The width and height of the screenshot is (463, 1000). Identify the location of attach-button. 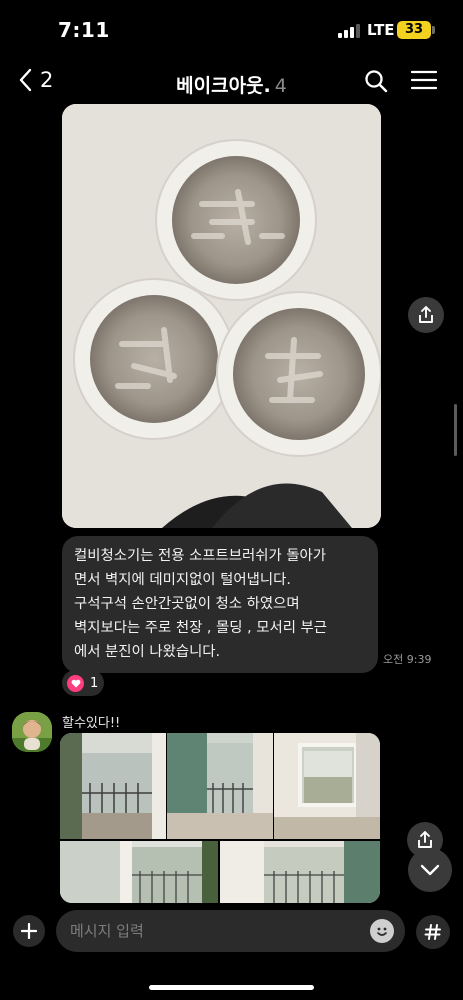
(29, 931).